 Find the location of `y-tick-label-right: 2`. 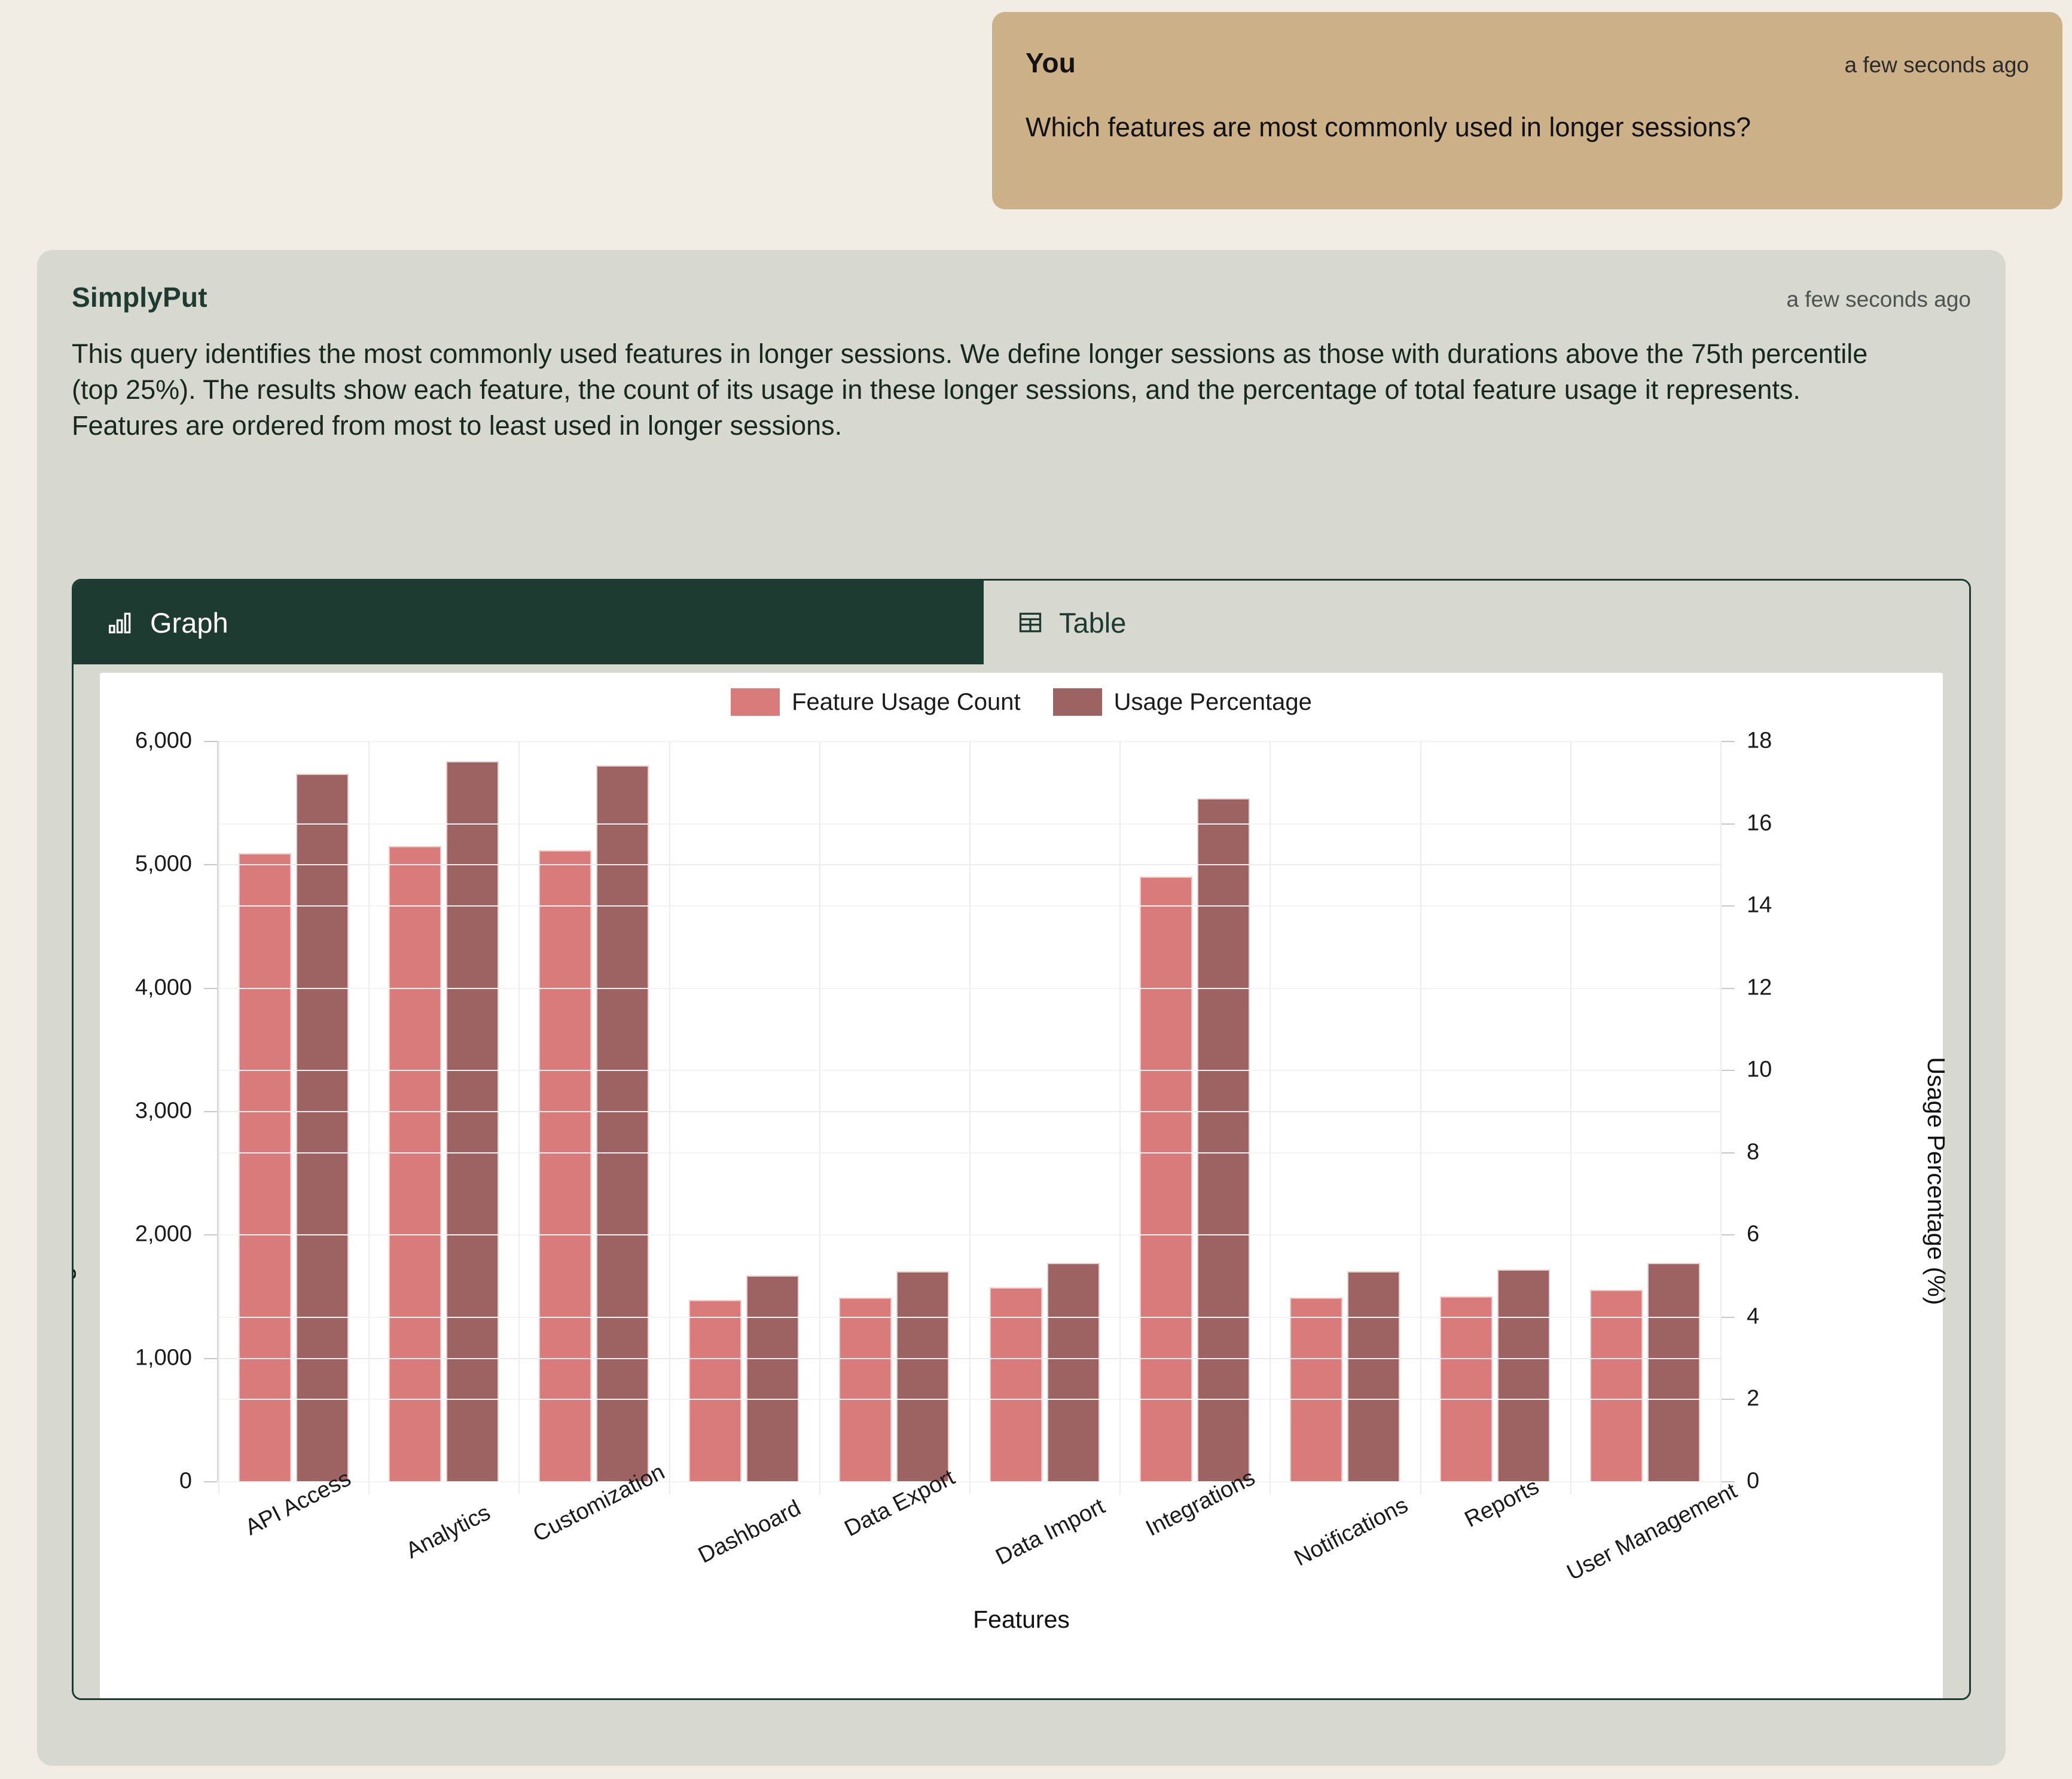

y-tick-label-right: 2 is located at coordinates (1753, 1398).